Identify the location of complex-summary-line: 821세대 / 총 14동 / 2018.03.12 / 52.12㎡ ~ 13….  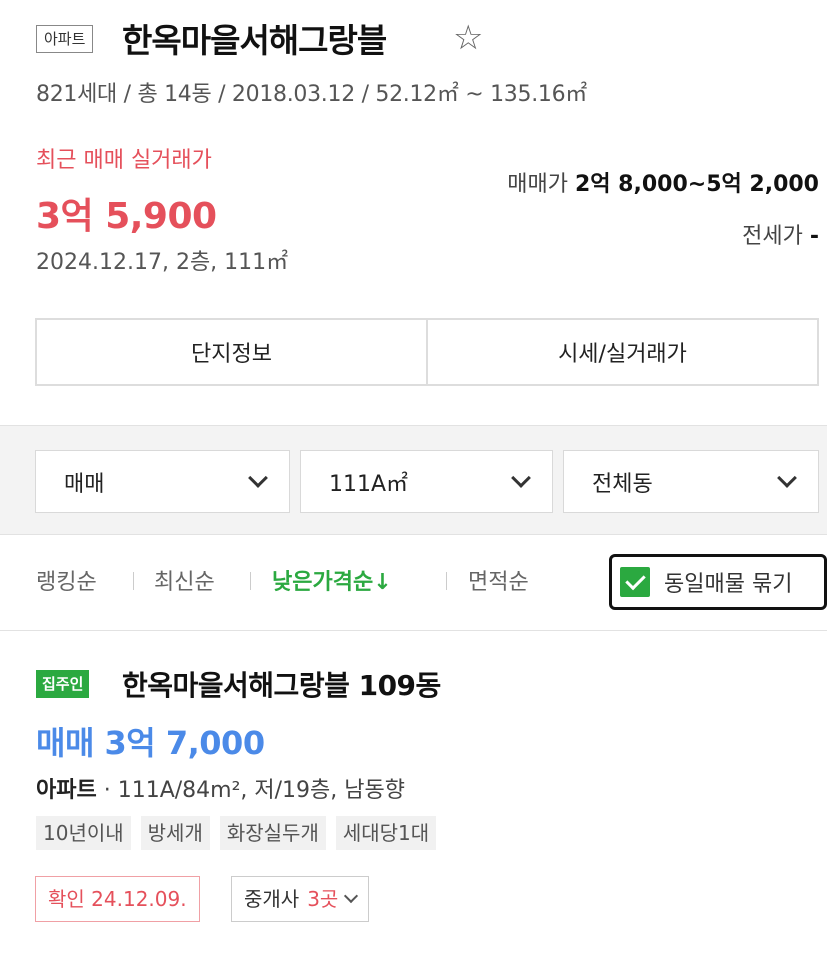
(311, 94).